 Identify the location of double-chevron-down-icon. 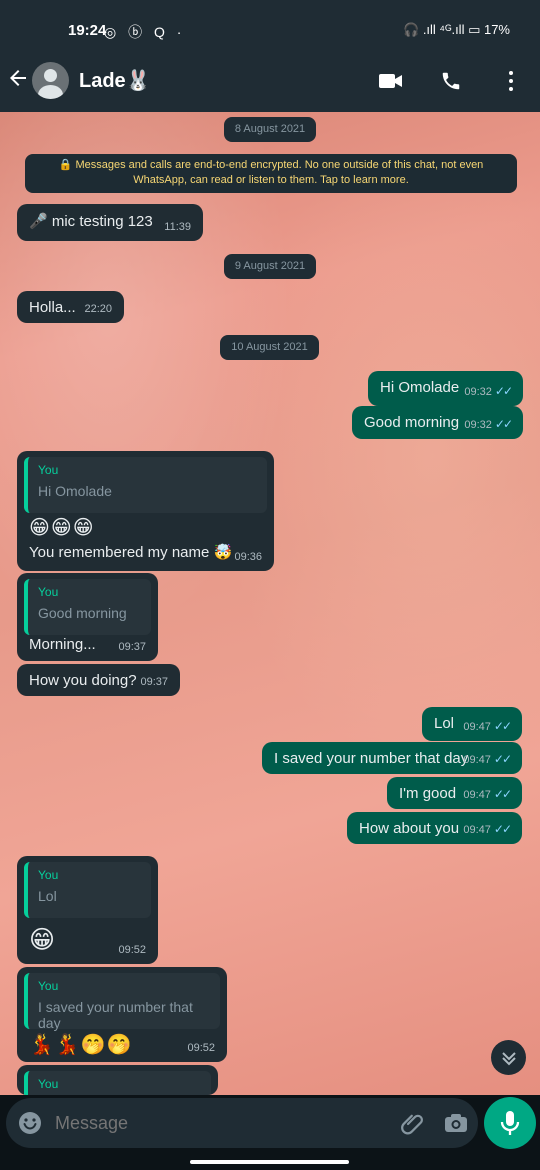
(508, 1058).